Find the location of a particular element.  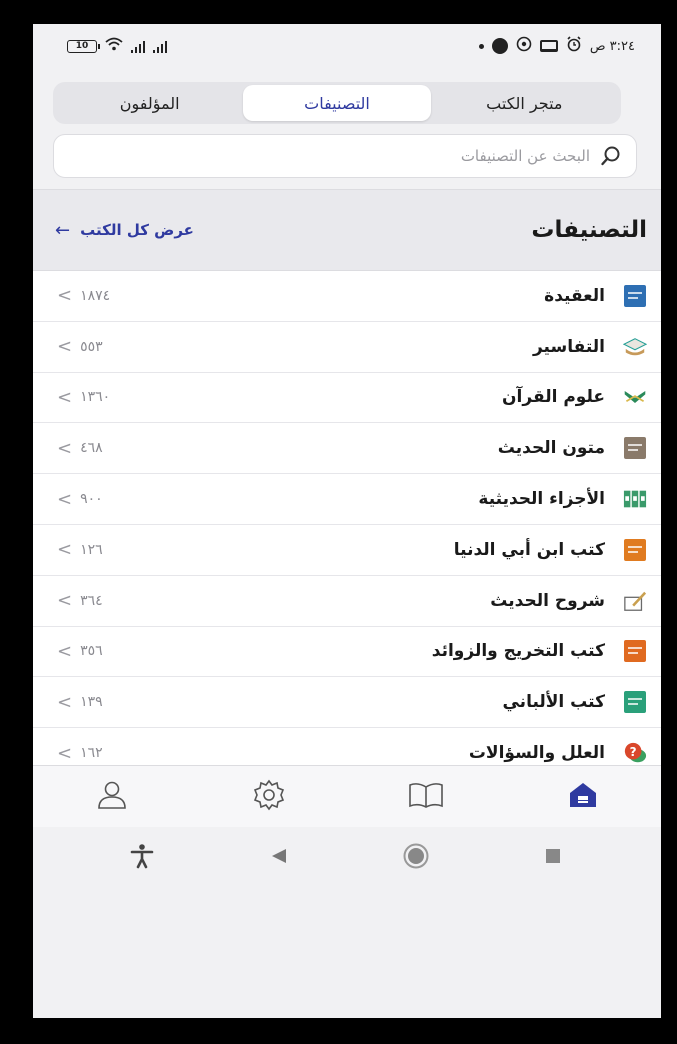

category-title: التفاسير is located at coordinates (568, 346).